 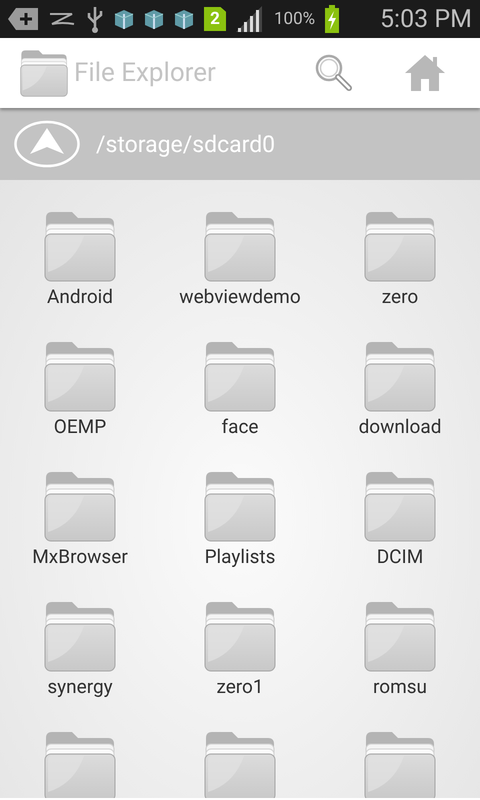 What do you see at coordinates (240, 556) in the screenshot?
I see `folder-name: Playlists` at bounding box center [240, 556].